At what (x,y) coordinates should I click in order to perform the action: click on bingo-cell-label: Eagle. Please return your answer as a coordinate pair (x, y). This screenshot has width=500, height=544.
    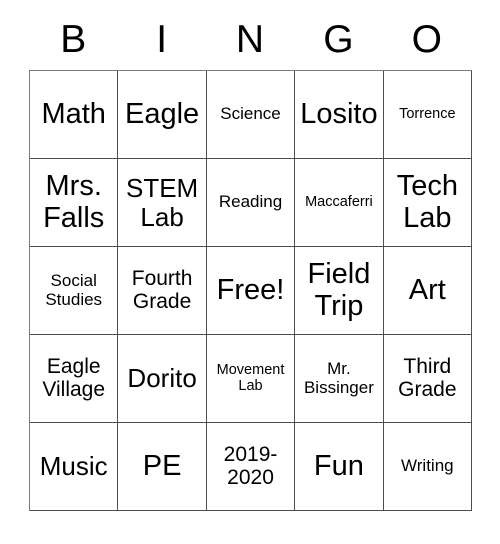
    Looking at the image, I should click on (162, 113).